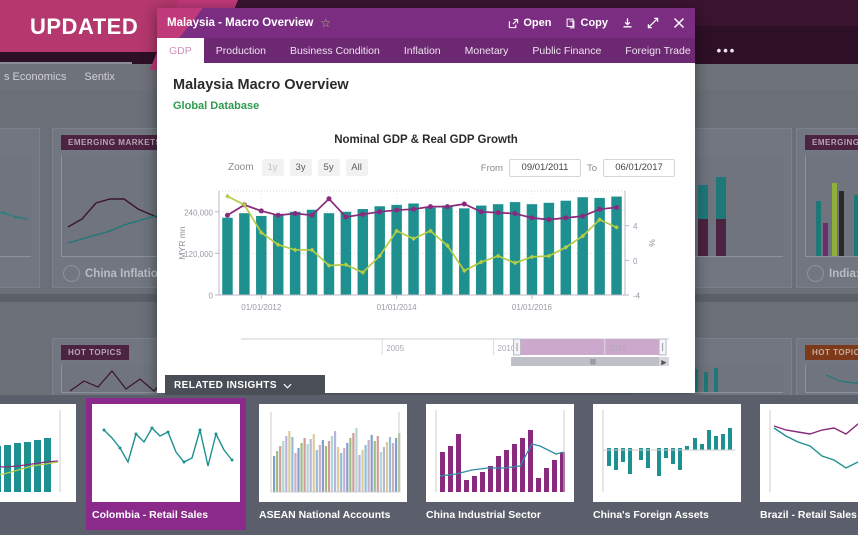 This screenshot has height=535, width=858. Describe the element at coordinates (240, 23) in the screenshot. I see `modal-title: Malaysia - Macro Overview` at that location.